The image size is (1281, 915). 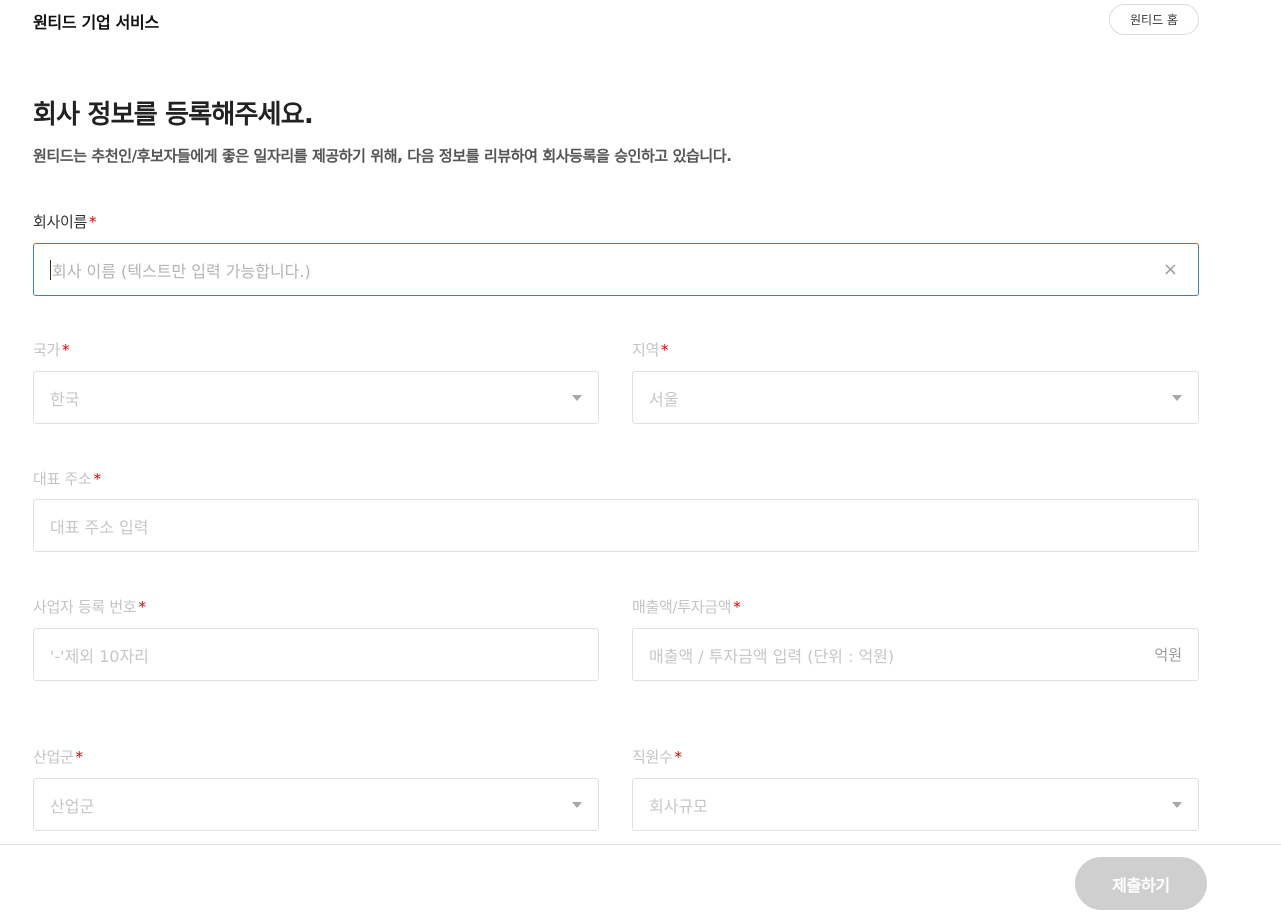 What do you see at coordinates (1168, 655) in the screenshot?
I see `revenue-unit: 억원` at bounding box center [1168, 655].